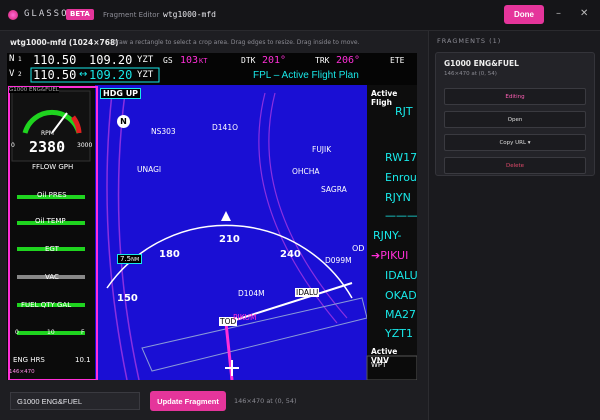  What do you see at coordinates (13, 15) in the screenshot?
I see `logo-icon` at bounding box center [13, 15].